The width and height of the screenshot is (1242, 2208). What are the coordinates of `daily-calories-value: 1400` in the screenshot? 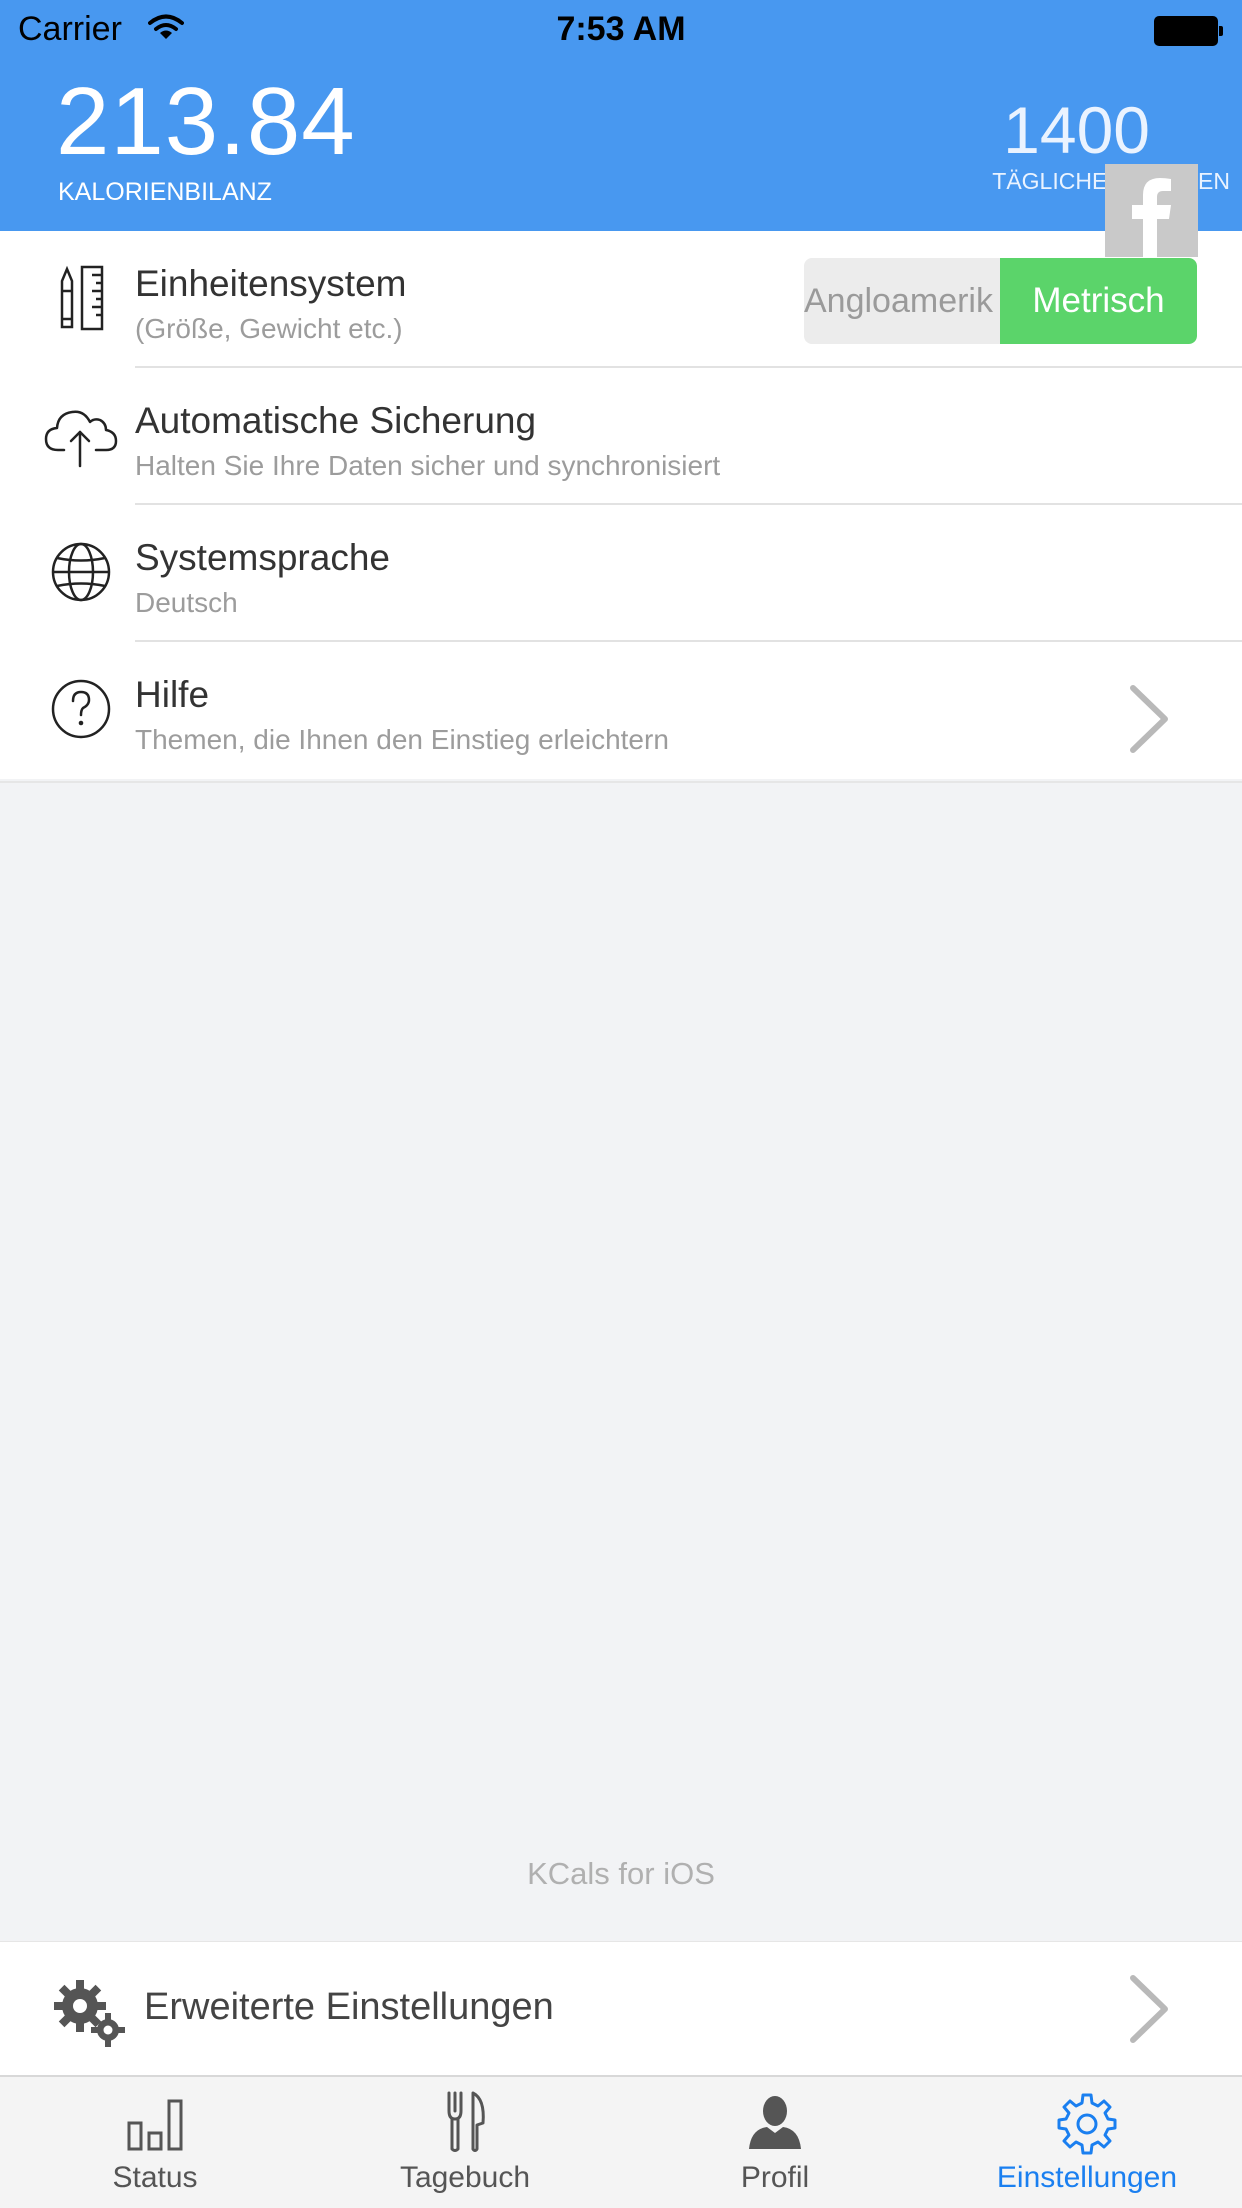 It's located at (1076, 130).